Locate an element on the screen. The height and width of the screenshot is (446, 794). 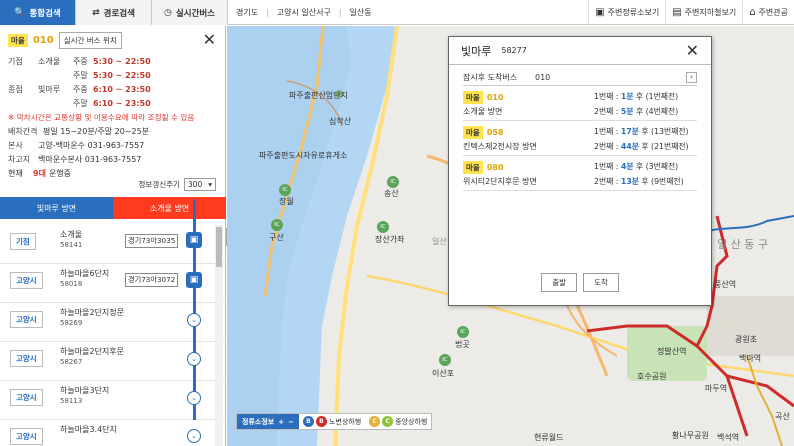
stop-id: 58269 is located at coordinates (71, 323).